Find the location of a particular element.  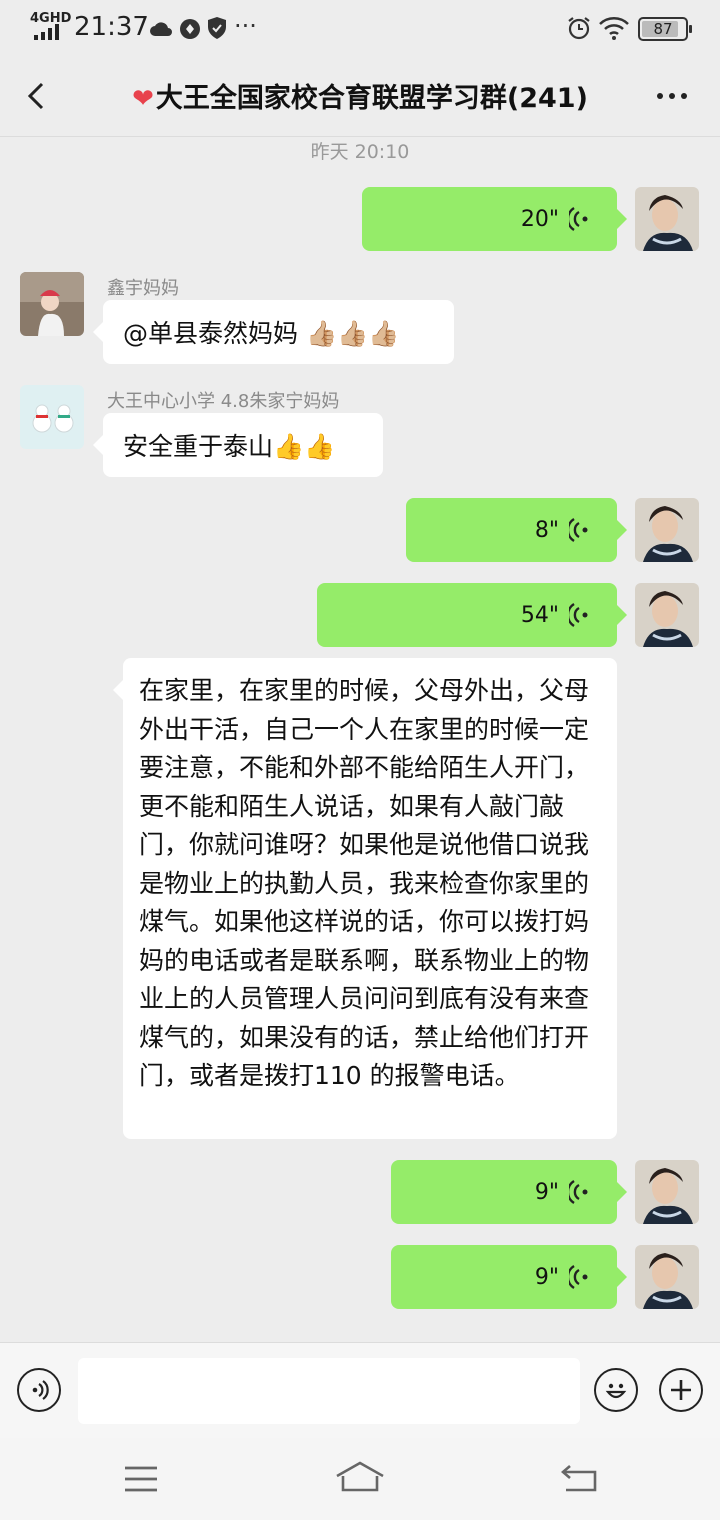

cloud-icon is located at coordinates (161, 29).